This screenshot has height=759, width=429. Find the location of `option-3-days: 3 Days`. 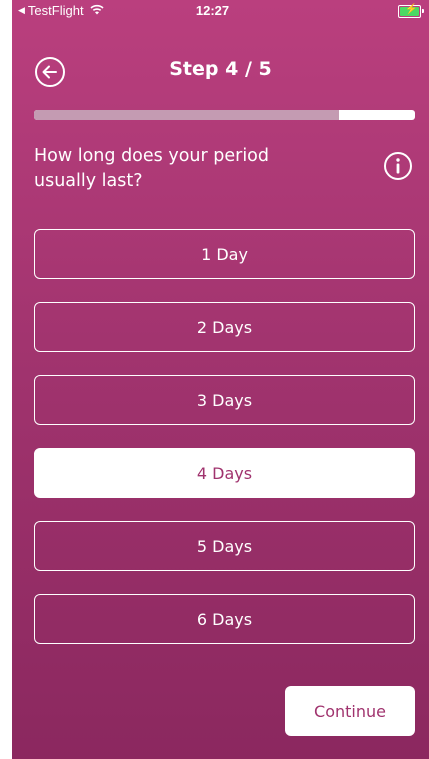

option-3-days: 3 Days is located at coordinates (224, 400).